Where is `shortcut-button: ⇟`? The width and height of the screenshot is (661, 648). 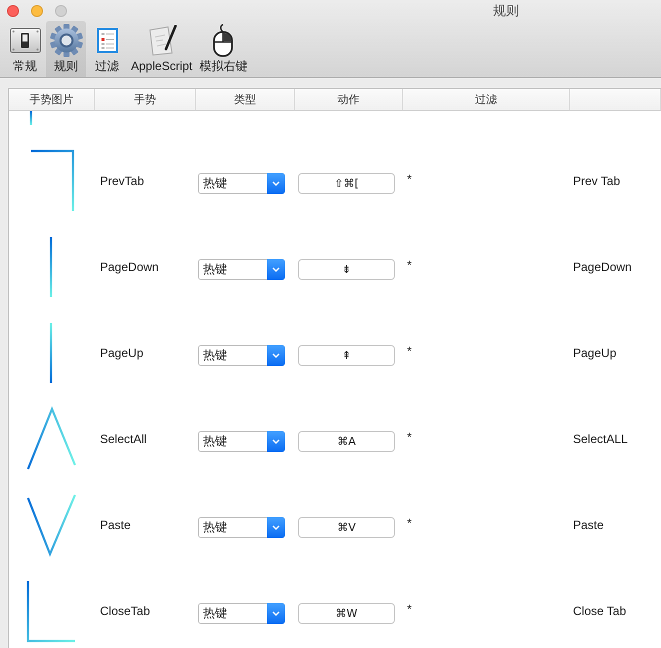
shortcut-button: ⇟ is located at coordinates (346, 269).